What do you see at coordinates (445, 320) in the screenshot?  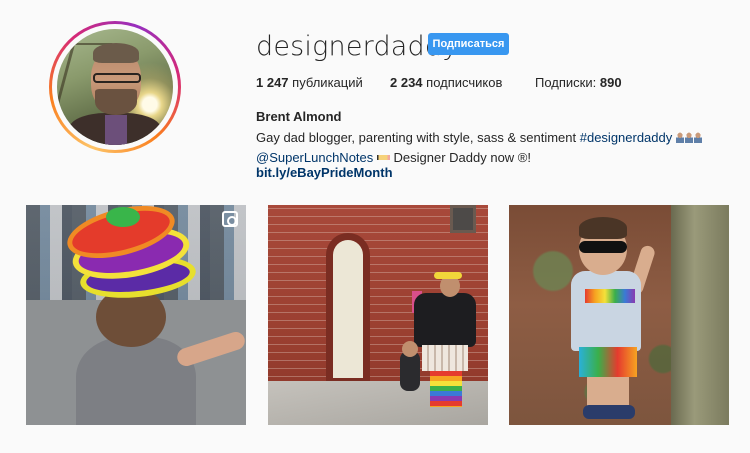 I see `post-man-body` at bounding box center [445, 320].